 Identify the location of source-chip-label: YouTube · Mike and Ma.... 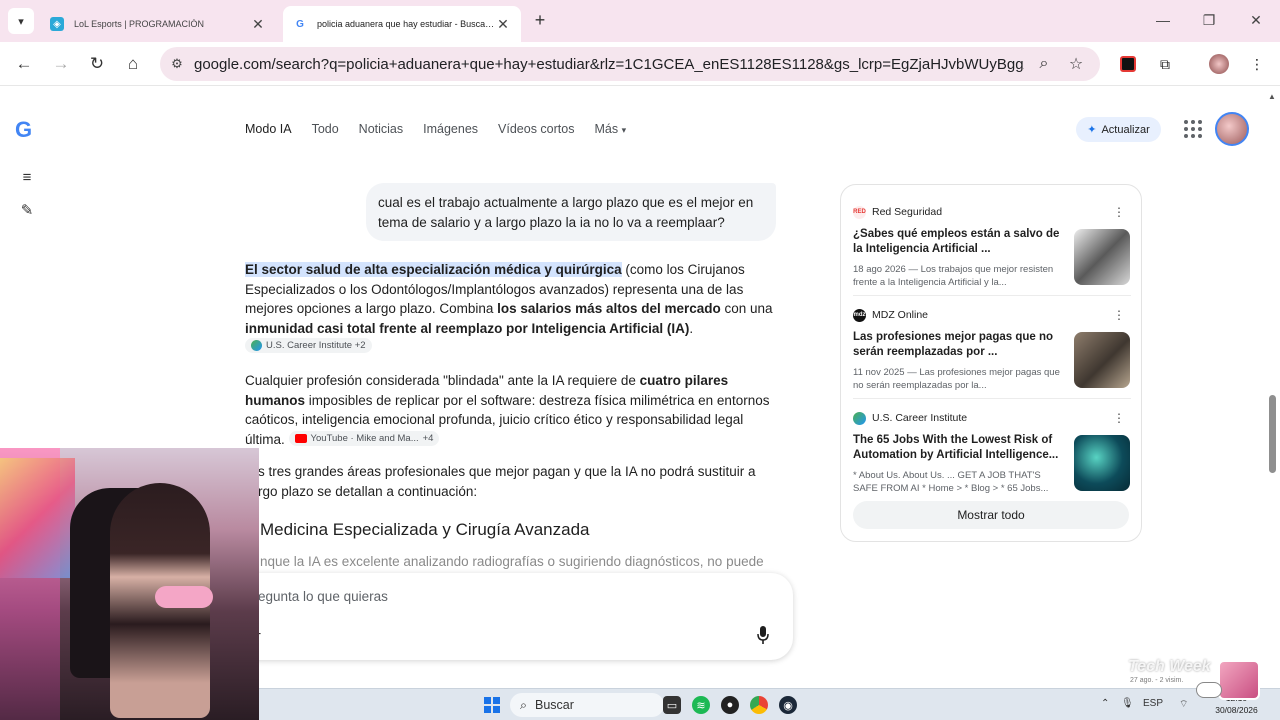
(364, 438).